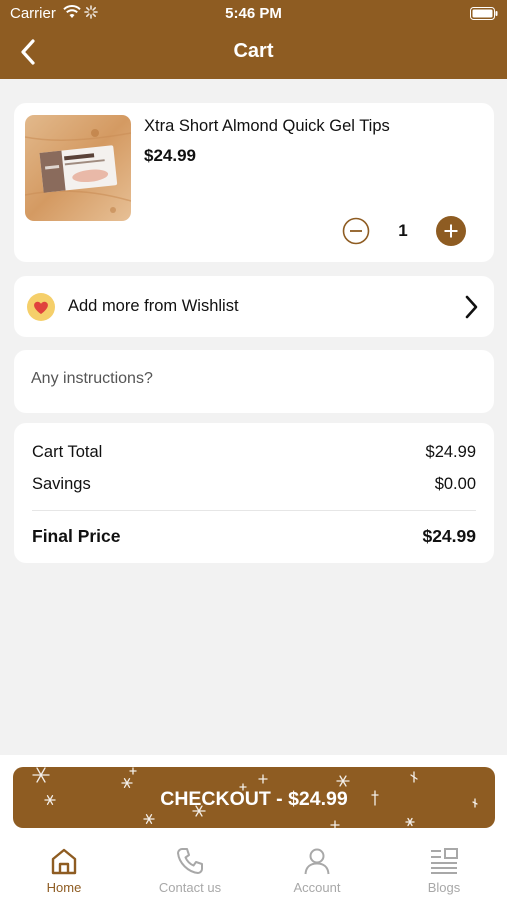 The width and height of the screenshot is (507, 900). I want to click on user-icon, so click(317, 861).